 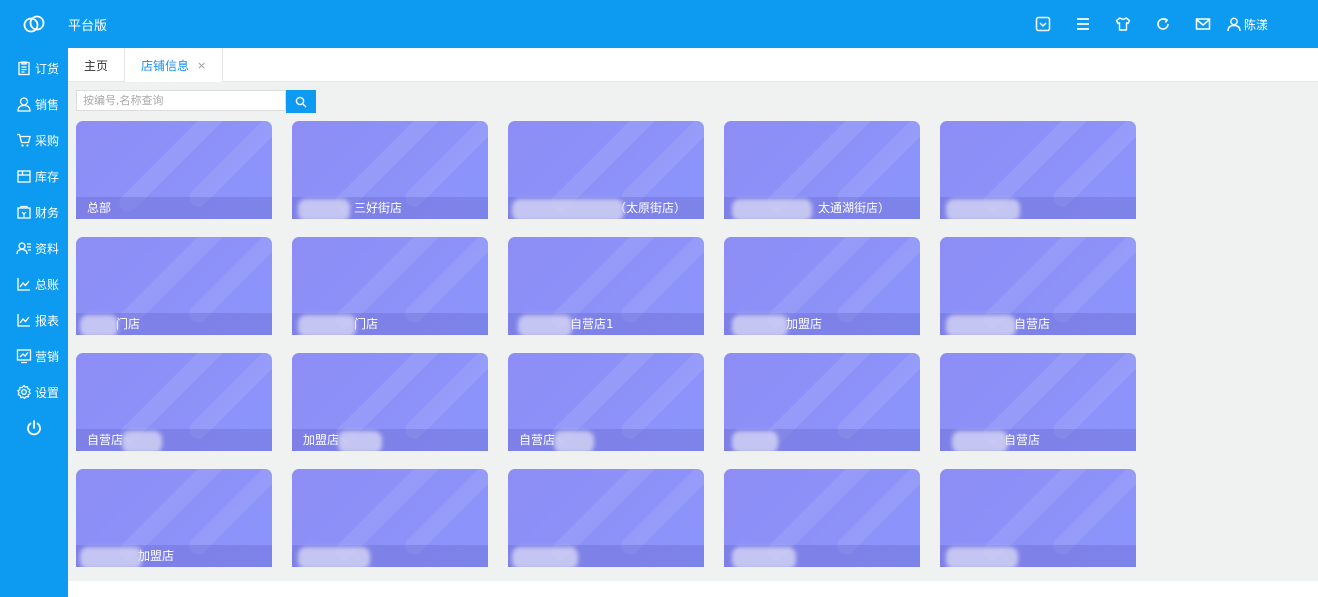 I want to click on cloud-logo-icon, so click(x=34, y=24).